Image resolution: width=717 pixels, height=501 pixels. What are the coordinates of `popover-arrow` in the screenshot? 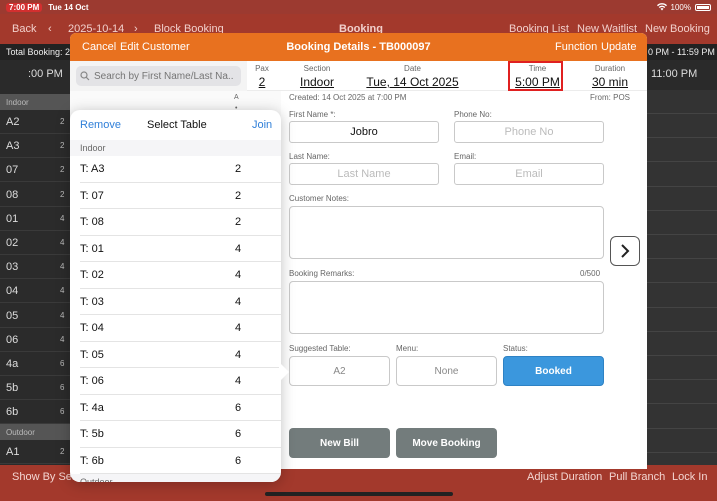 It's located at (284, 372).